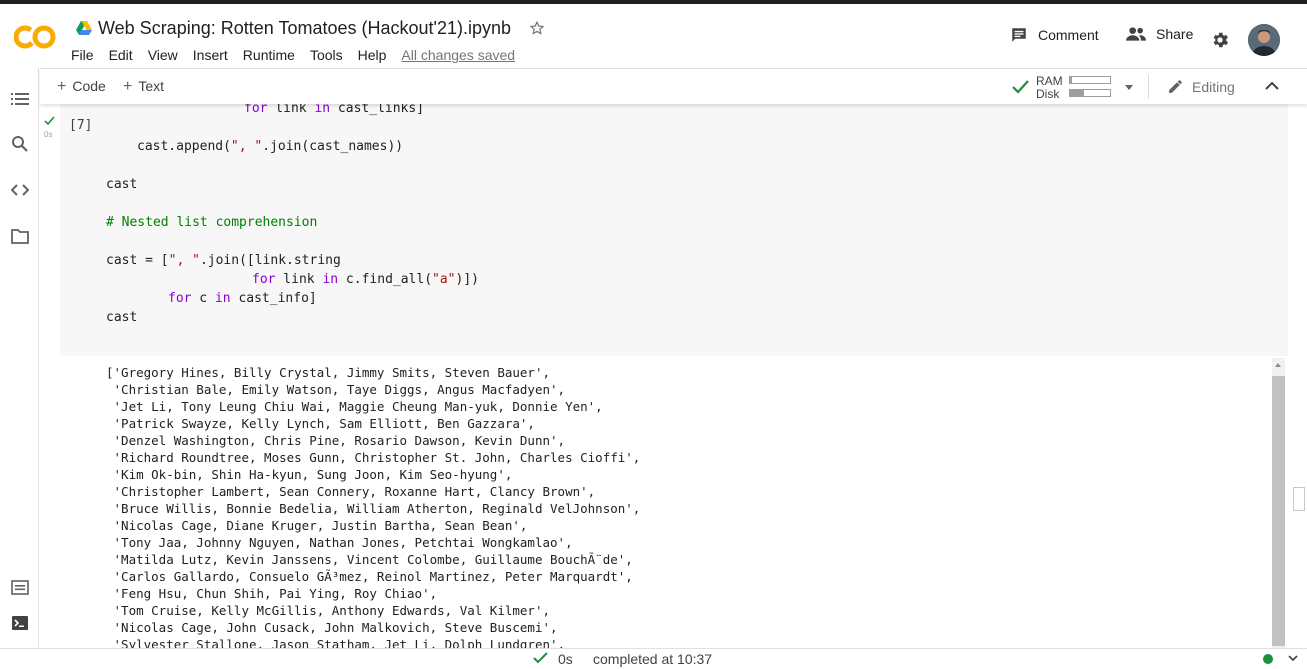 Image resolution: width=1307 pixels, height=669 pixels. I want to click on drive-icon, so click(84, 28).